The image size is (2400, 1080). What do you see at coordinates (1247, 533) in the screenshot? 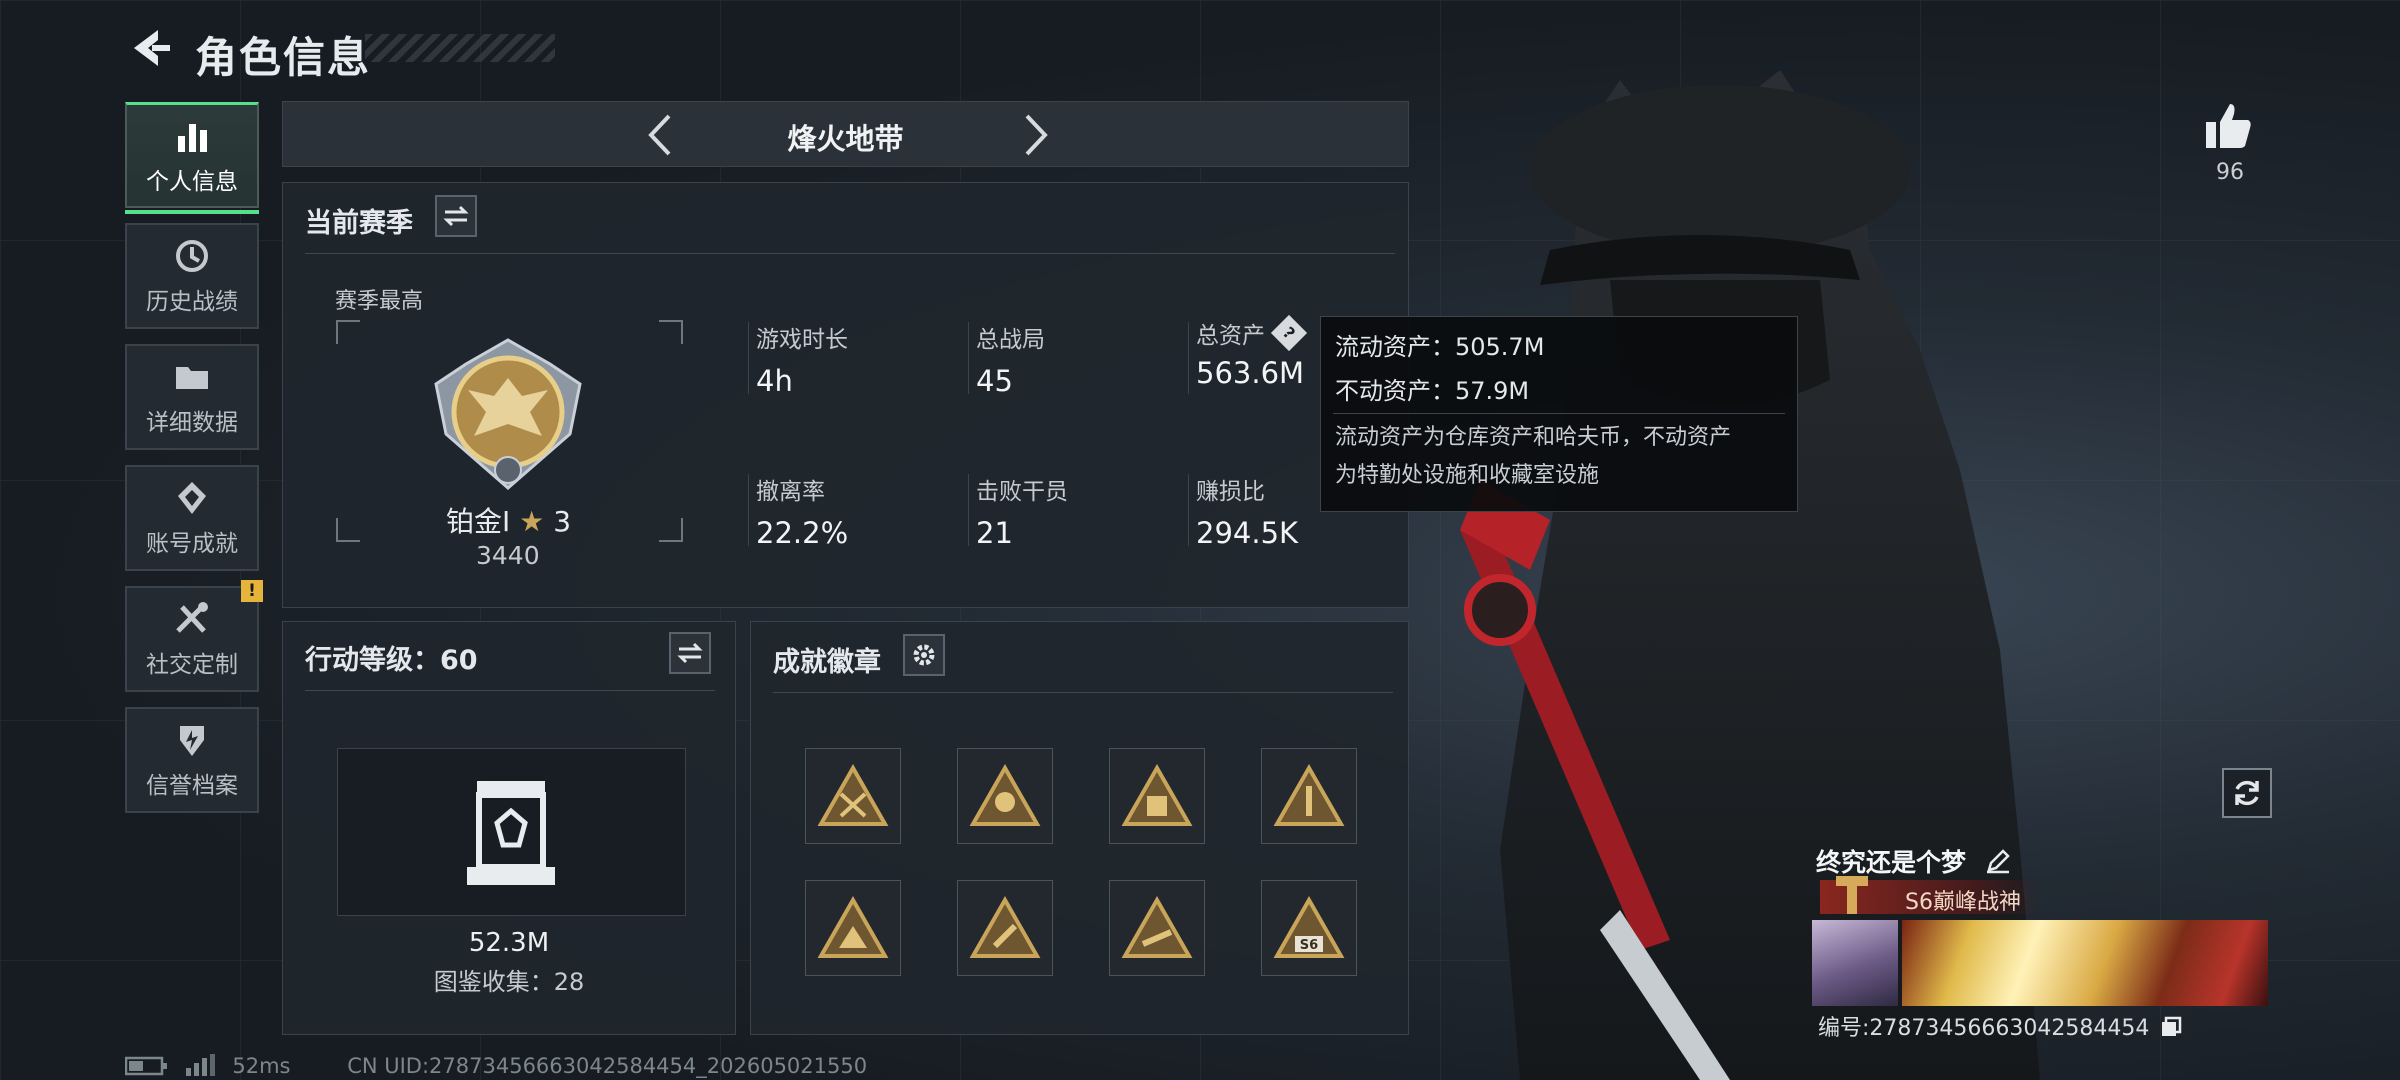
I see `stat-value: 294.5K` at bounding box center [1247, 533].